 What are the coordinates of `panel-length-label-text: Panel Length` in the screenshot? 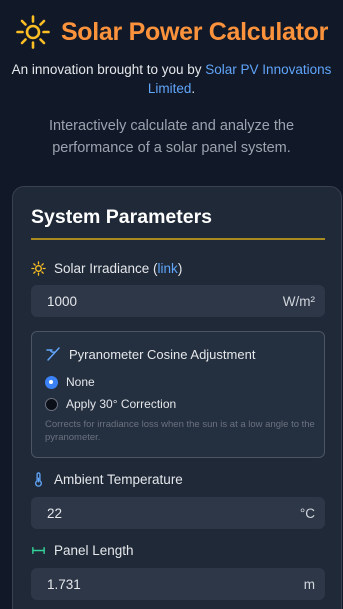 It's located at (94, 550).